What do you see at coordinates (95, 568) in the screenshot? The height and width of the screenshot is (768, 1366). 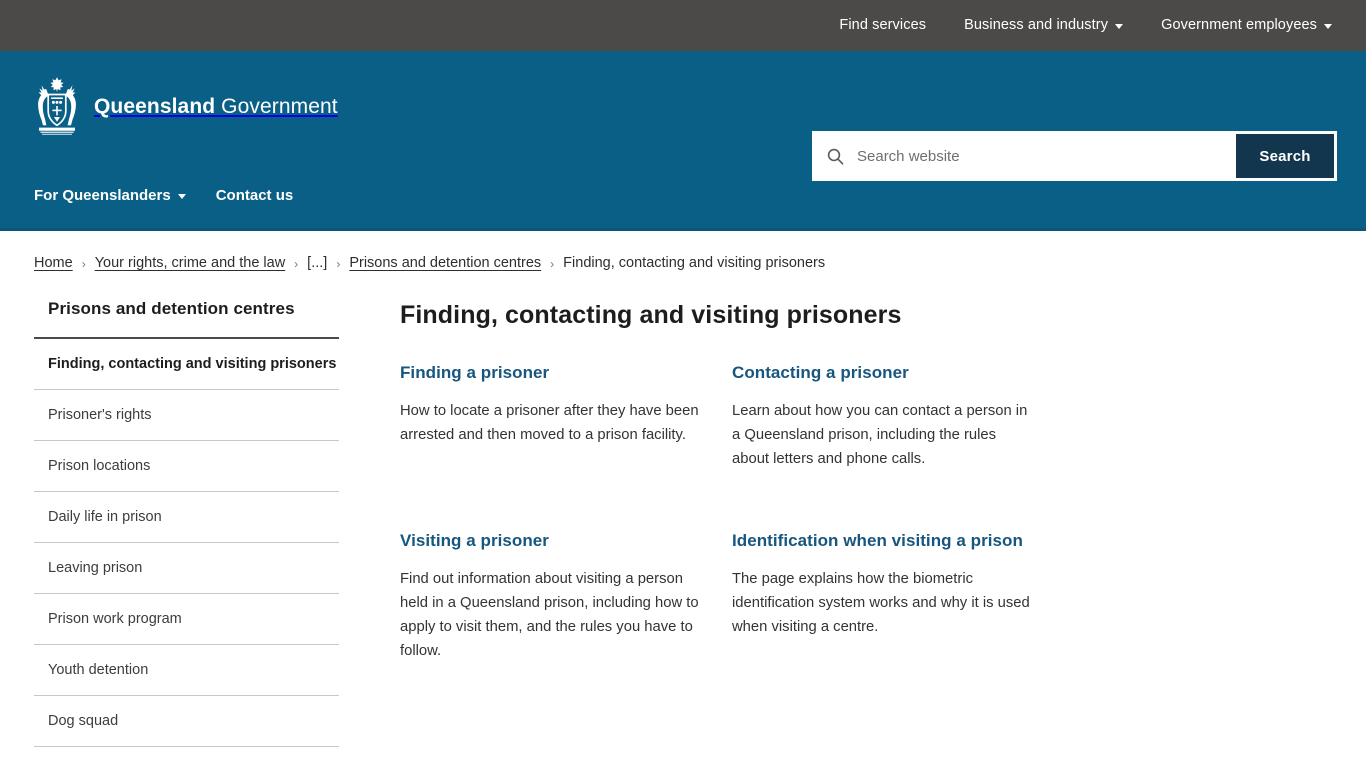 I see `sidebar-item-label: Leaving prison` at bounding box center [95, 568].